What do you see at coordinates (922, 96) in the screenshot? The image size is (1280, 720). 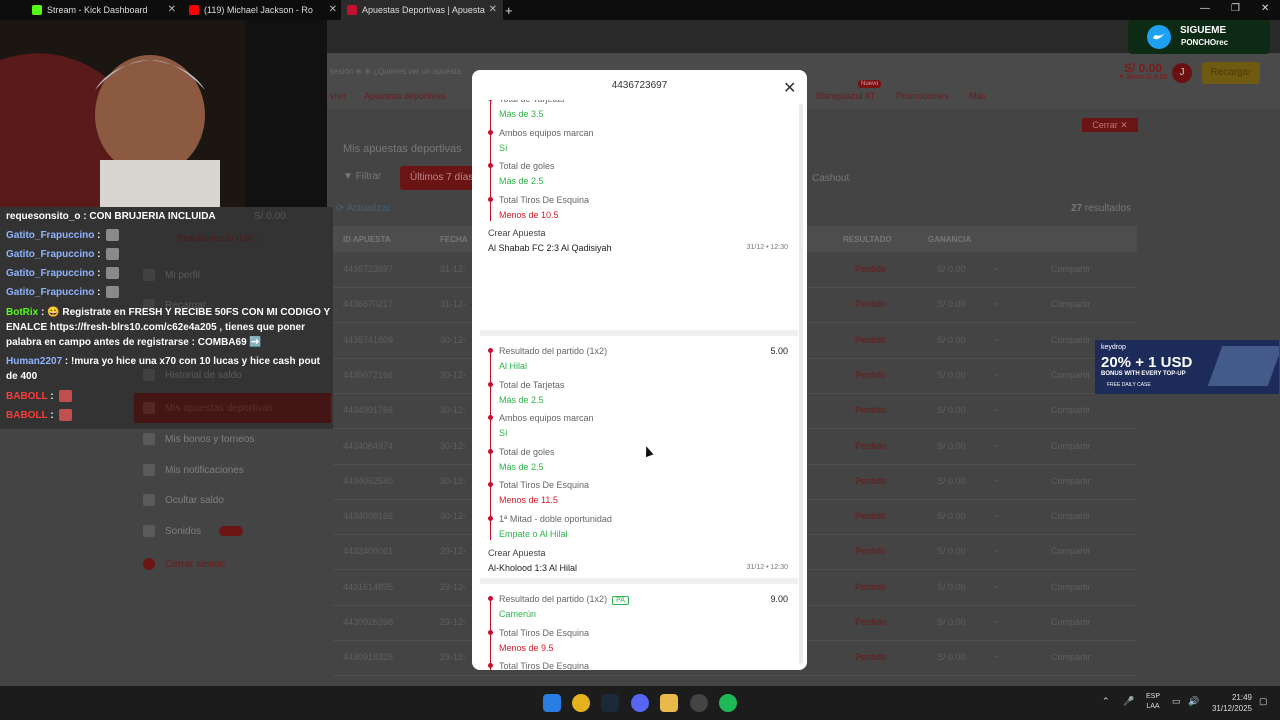 I see `nav-item: Promociones` at bounding box center [922, 96].